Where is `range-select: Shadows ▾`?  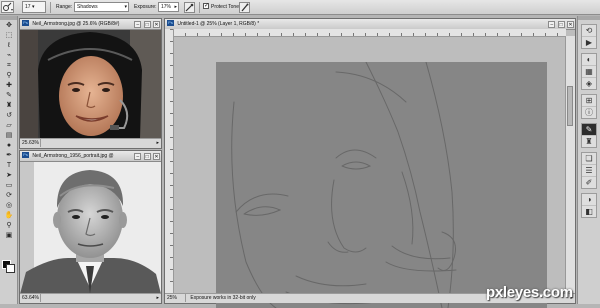
range-select: Shadows ▾ is located at coordinates (101, 7).